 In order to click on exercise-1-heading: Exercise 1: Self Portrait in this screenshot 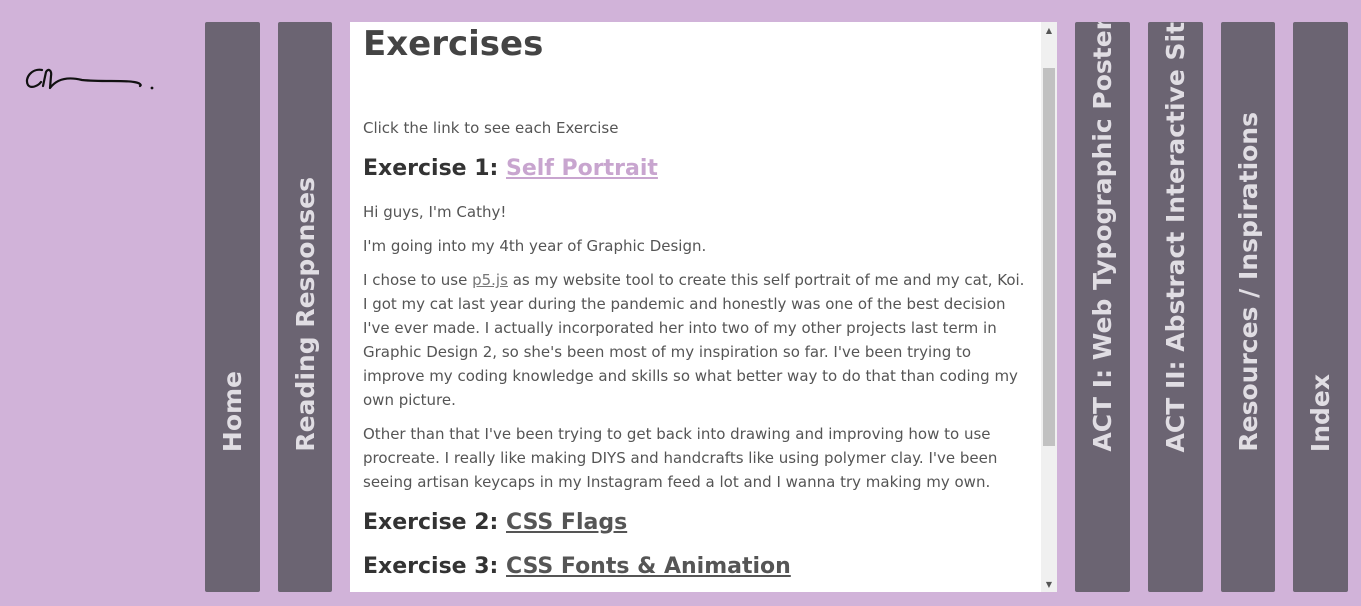, I will do `click(695, 169)`.